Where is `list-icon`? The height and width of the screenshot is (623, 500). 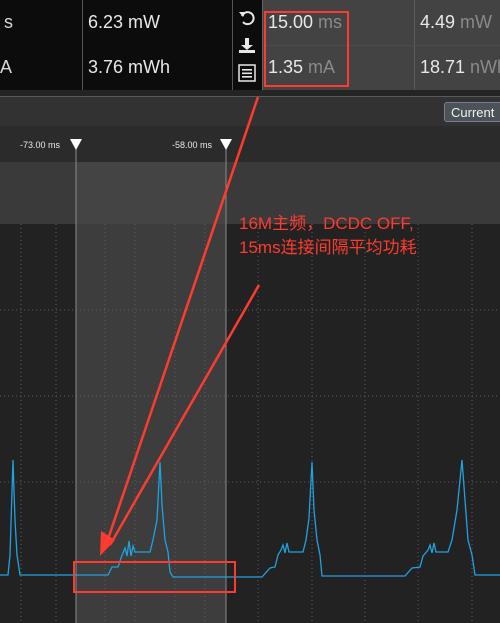 list-icon is located at coordinates (247, 73).